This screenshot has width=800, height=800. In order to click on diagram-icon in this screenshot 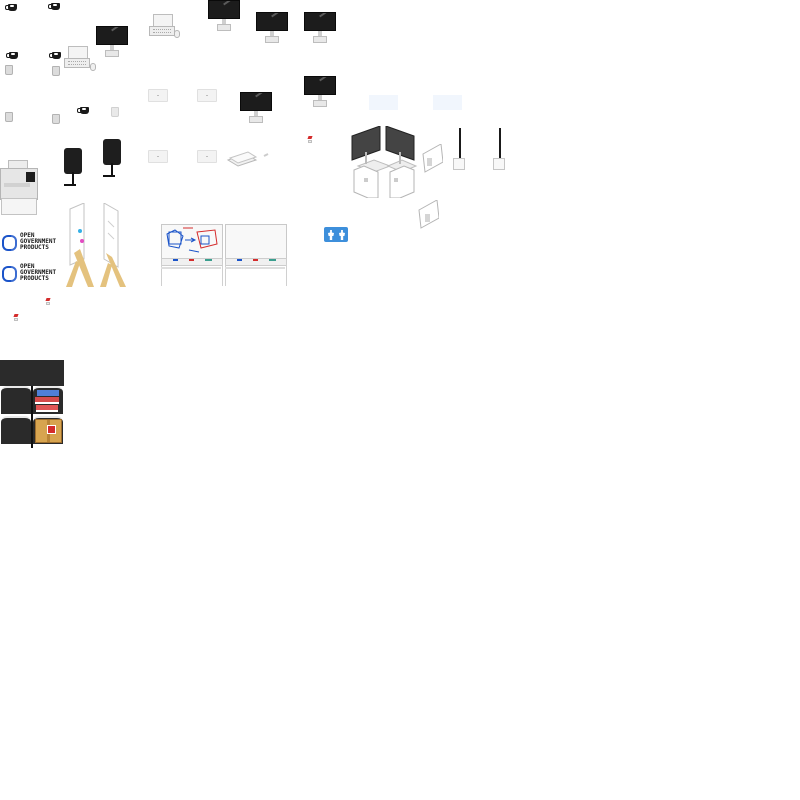, I will do `click(192, 240)`.